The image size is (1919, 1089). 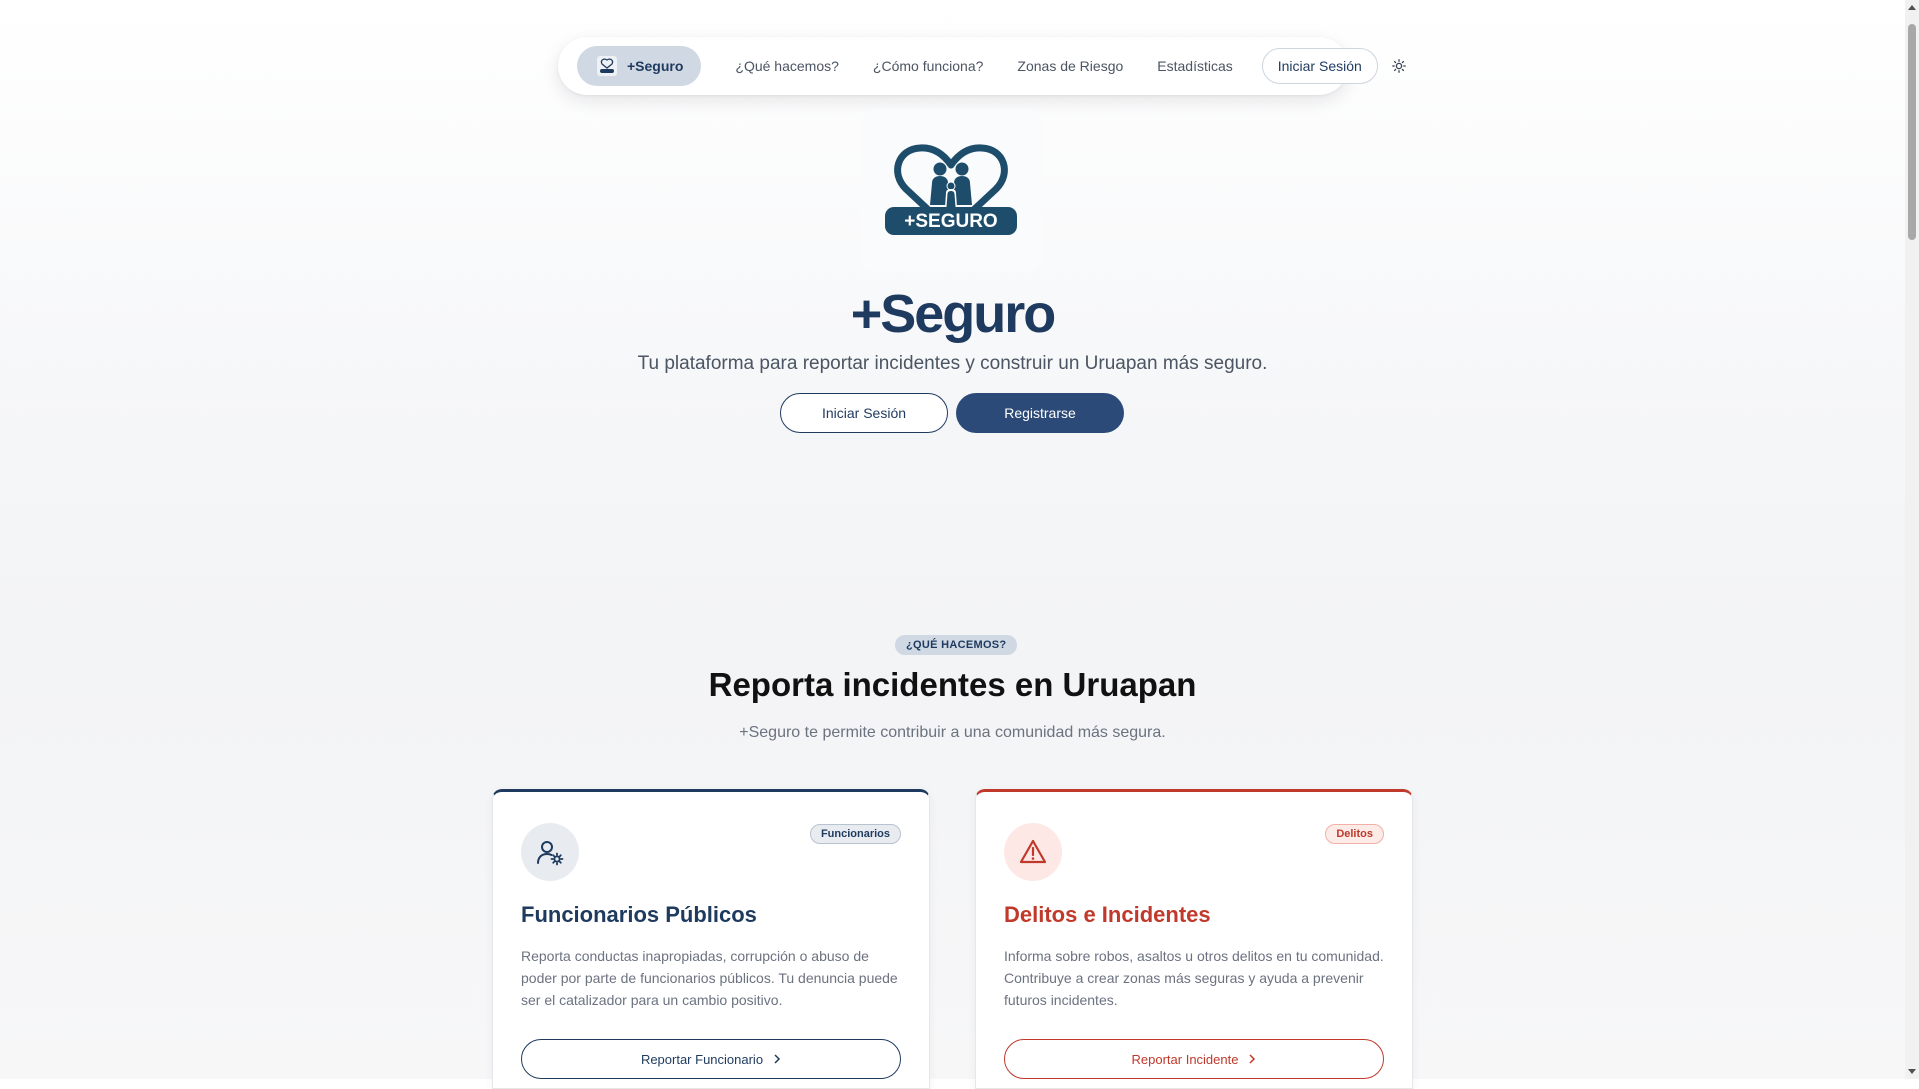 What do you see at coordinates (655, 66) in the screenshot?
I see `nav-brand-label: +Seguro` at bounding box center [655, 66].